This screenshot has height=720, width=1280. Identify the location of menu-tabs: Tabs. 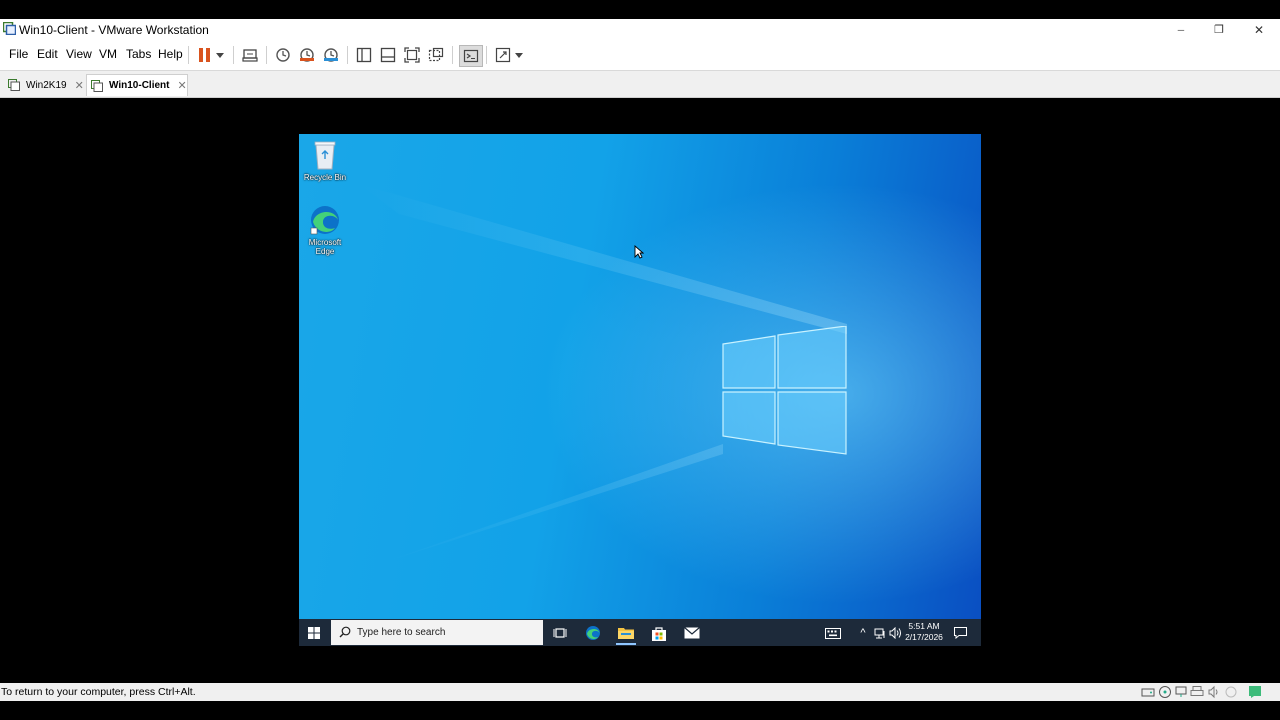
(138, 54).